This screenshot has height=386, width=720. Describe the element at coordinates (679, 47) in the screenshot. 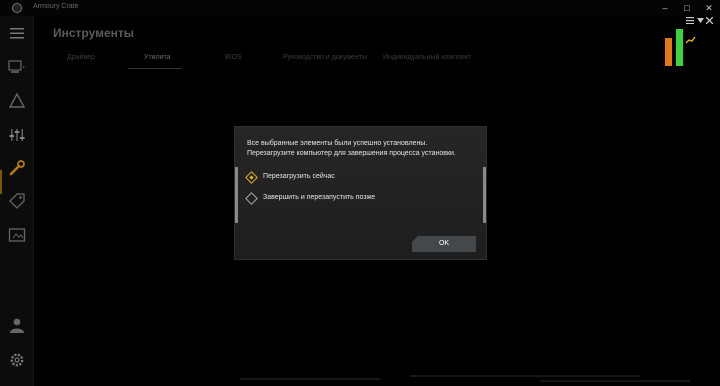

I see `gpu-usage-bar` at that location.